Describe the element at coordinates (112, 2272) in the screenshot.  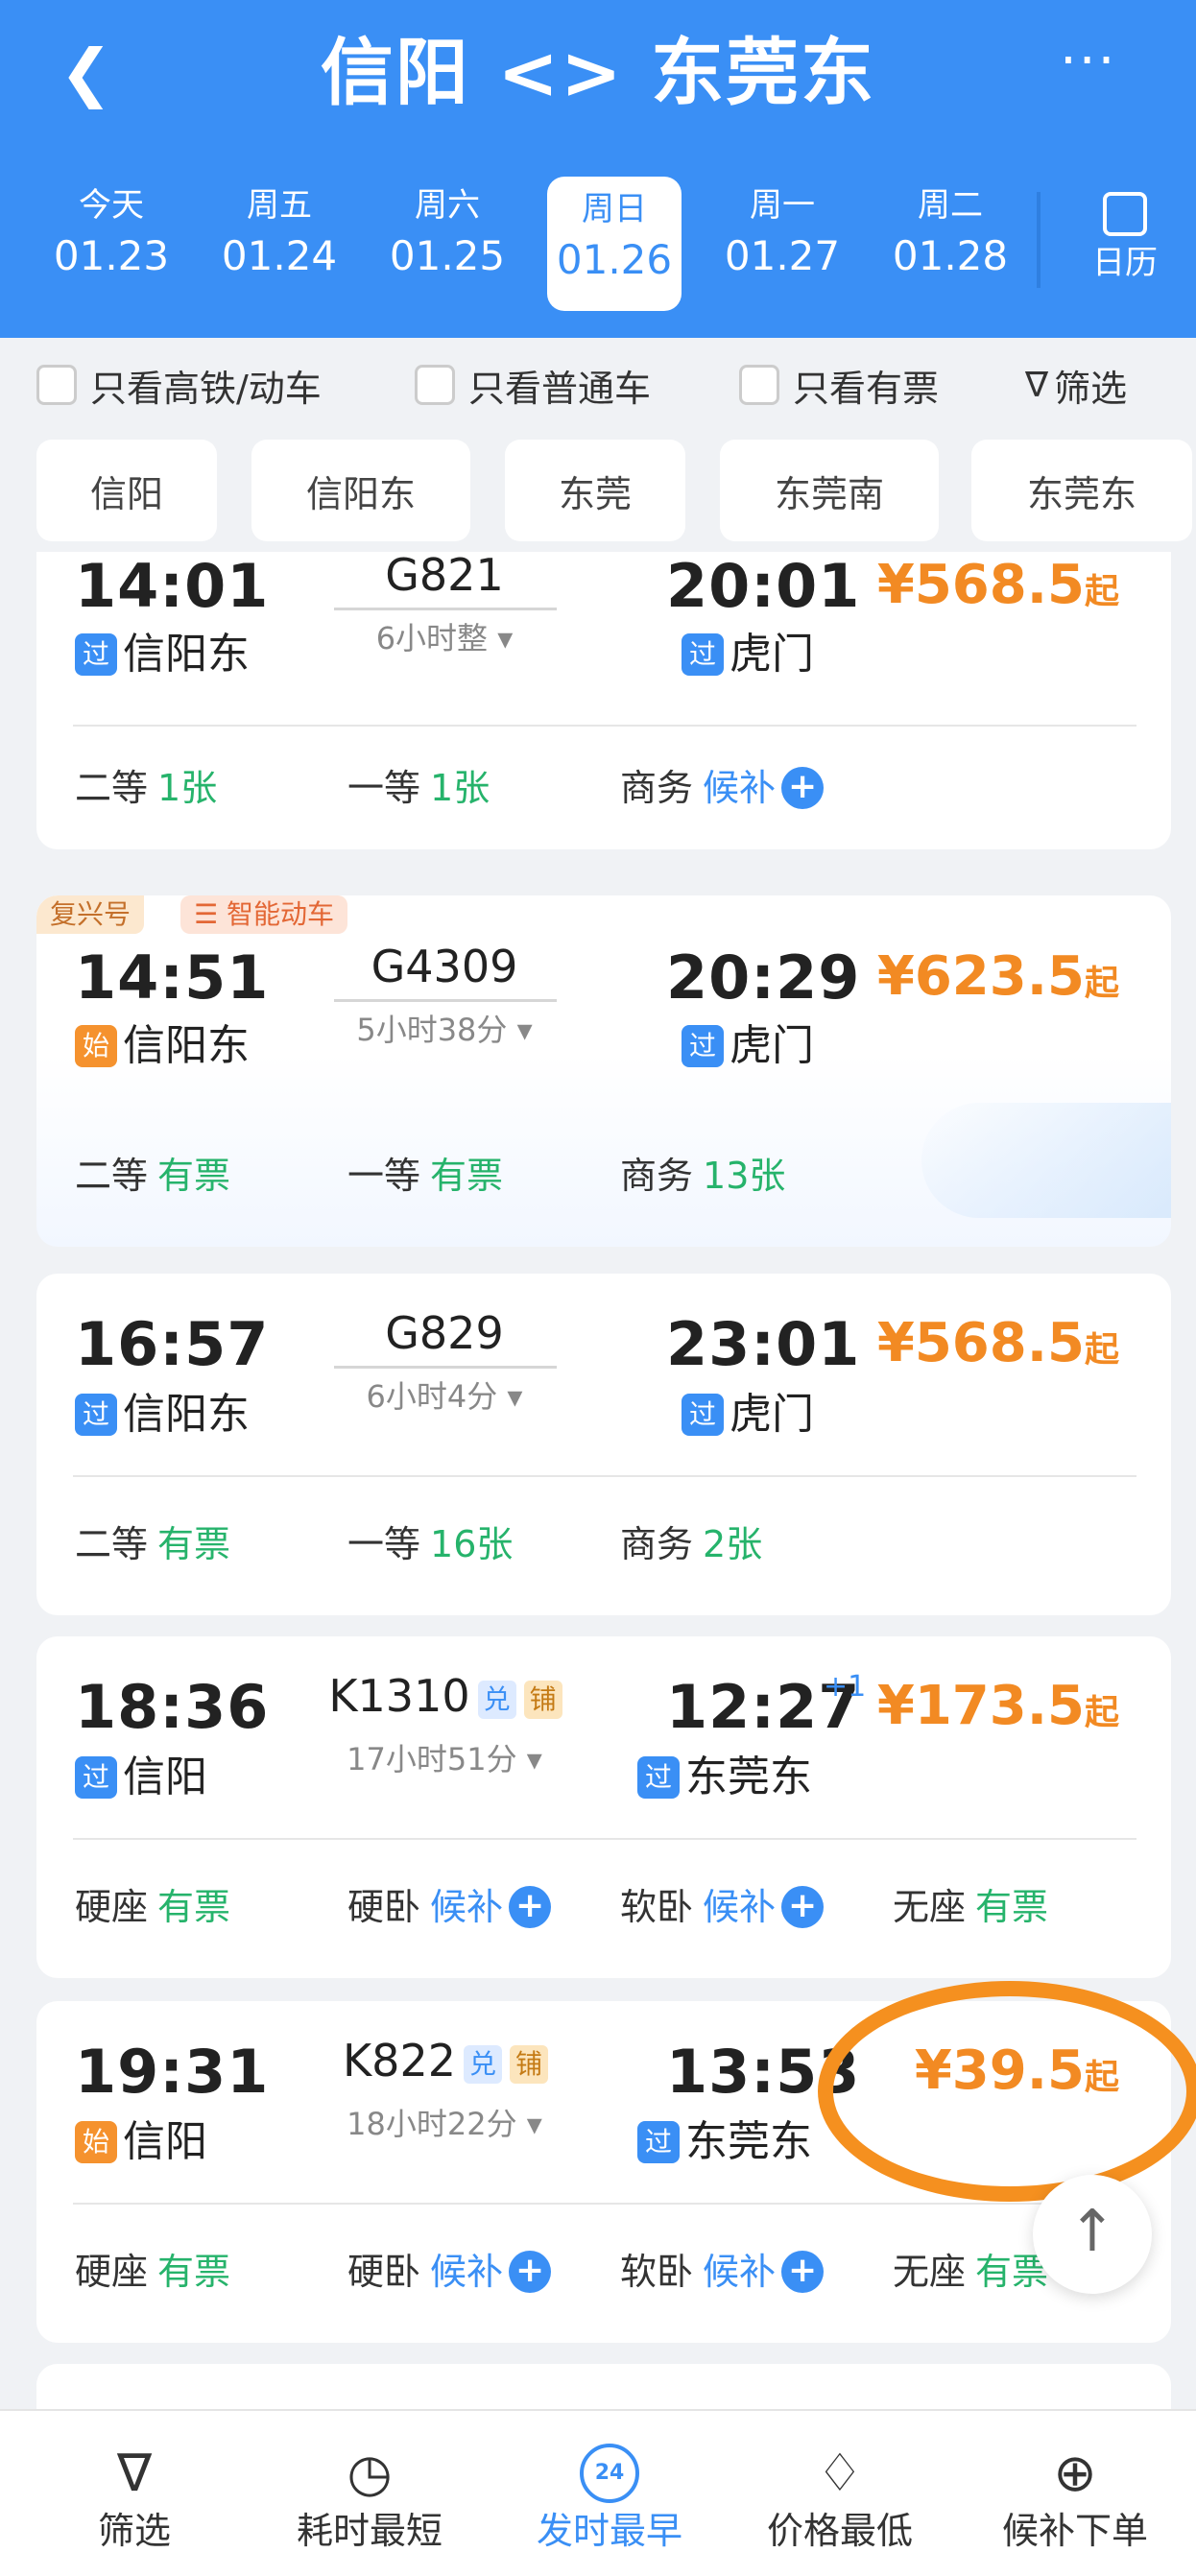
I see `seat-name: 硬座` at that location.